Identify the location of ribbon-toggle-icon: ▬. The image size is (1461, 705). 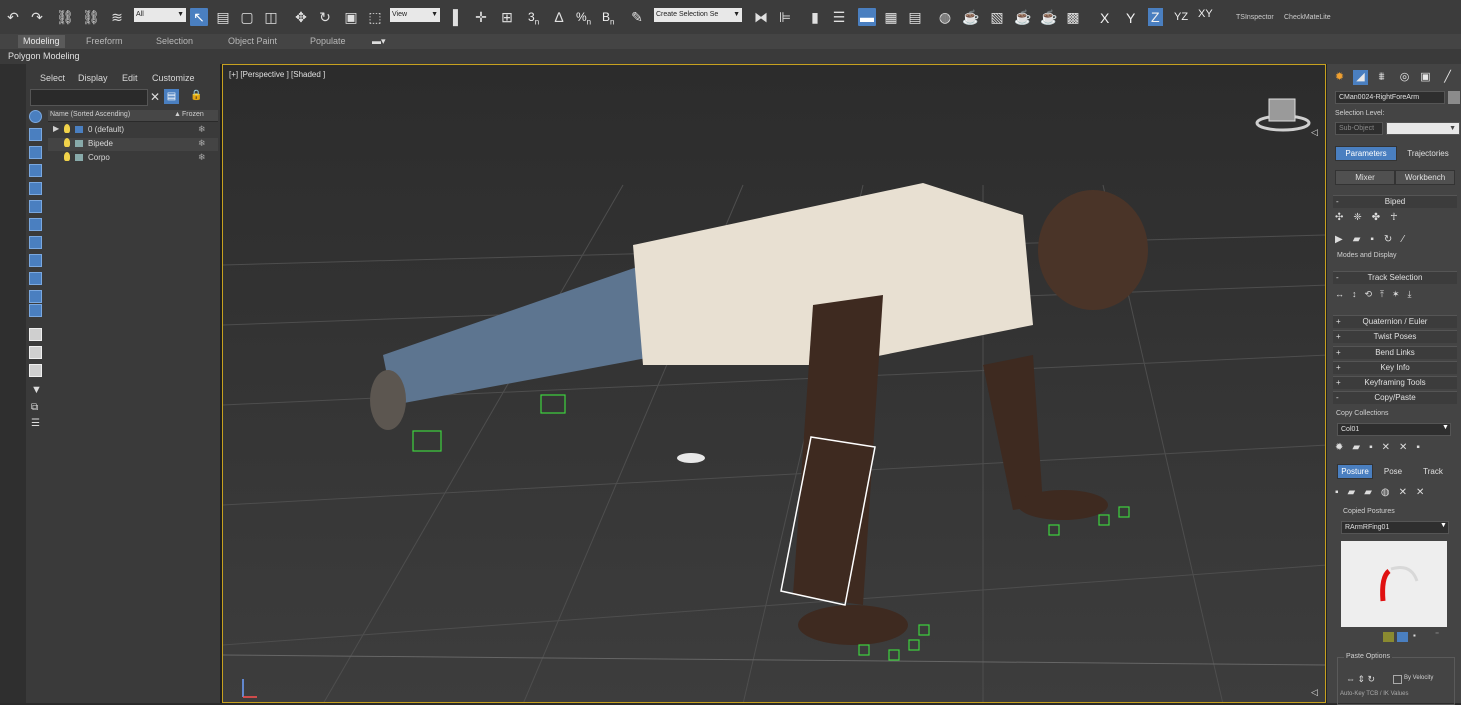
(867, 17).